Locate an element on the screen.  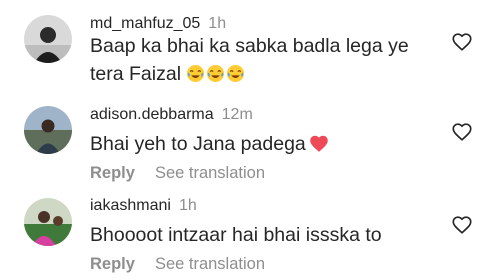
comment-text-content: Bhoooot intzaar hai bhai issska to is located at coordinates (236, 235).